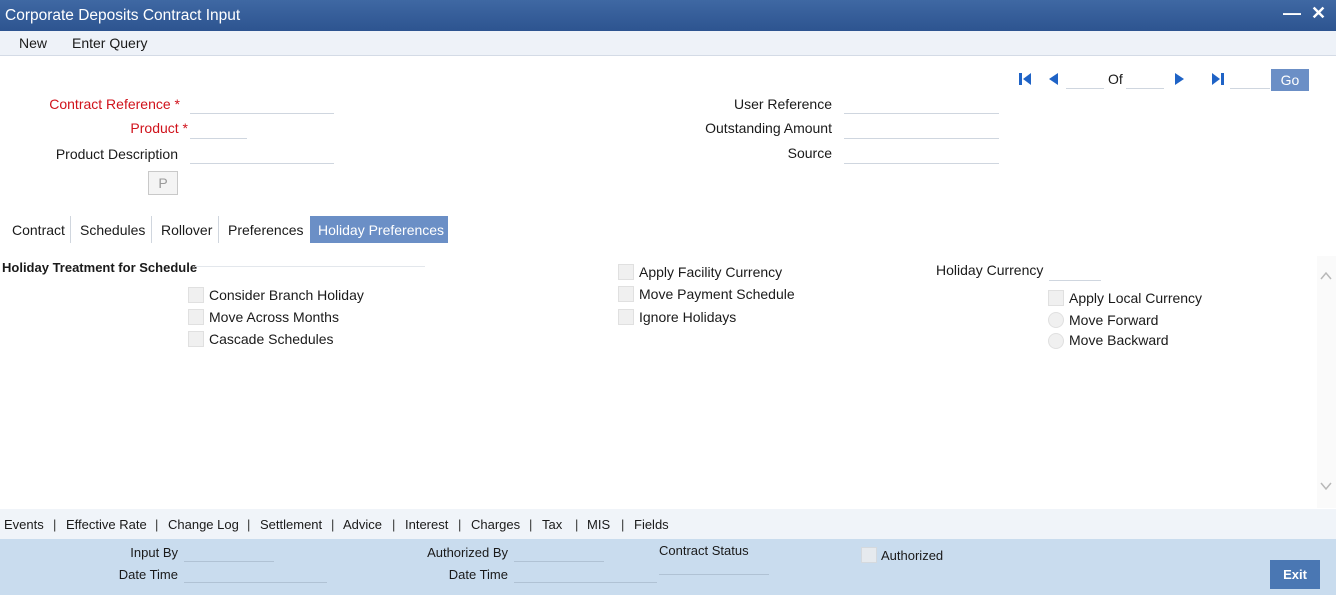 This screenshot has width=1336, height=595. What do you see at coordinates (24, 524) in the screenshot?
I see `events-link: Events` at bounding box center [24, 524].